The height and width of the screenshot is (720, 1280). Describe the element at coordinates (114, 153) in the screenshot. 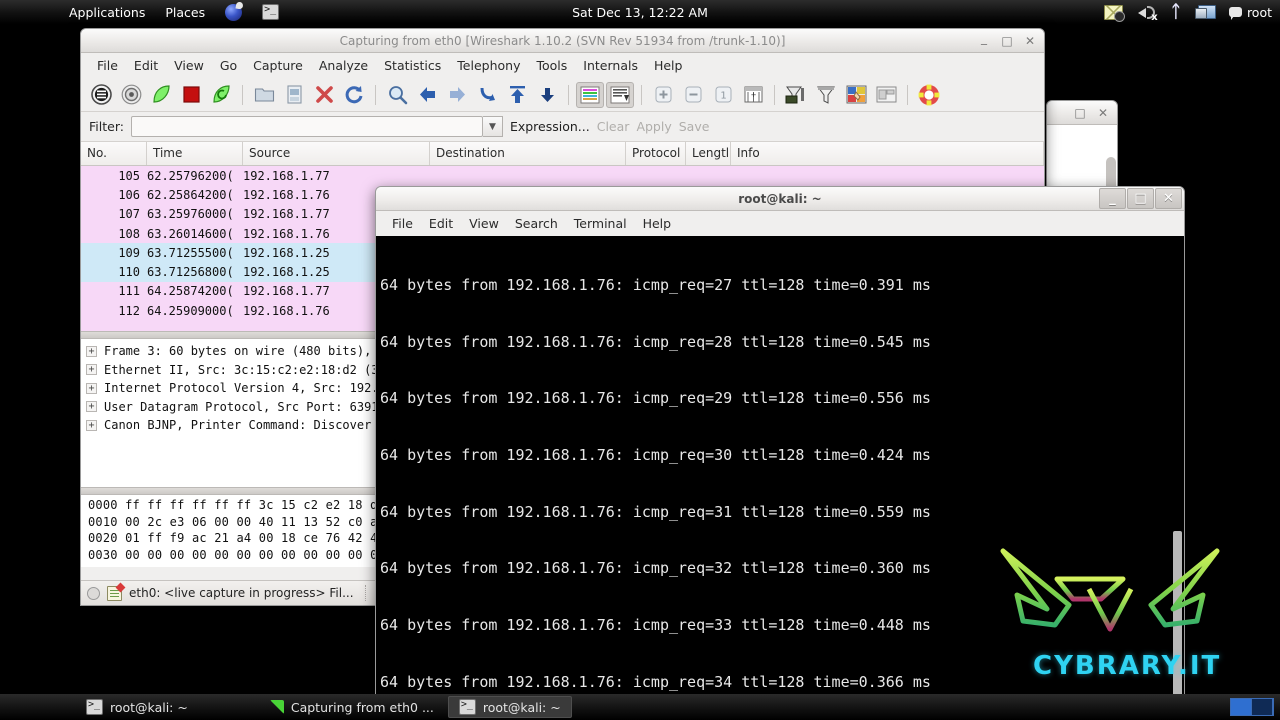

I see `column-header-no: No.` at that location.